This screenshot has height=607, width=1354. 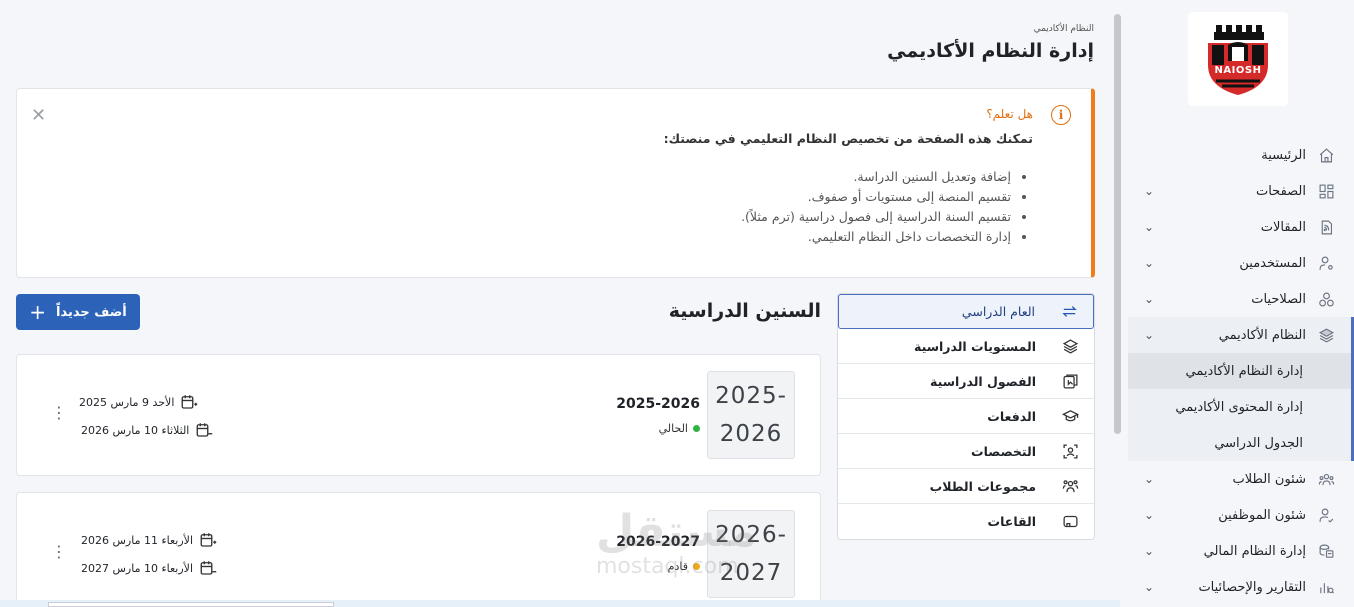 What do you see at coordinates (744, 311) in the screenshot?
I see `section-title: السنين الدراسية` at bounding box center [744, 311].